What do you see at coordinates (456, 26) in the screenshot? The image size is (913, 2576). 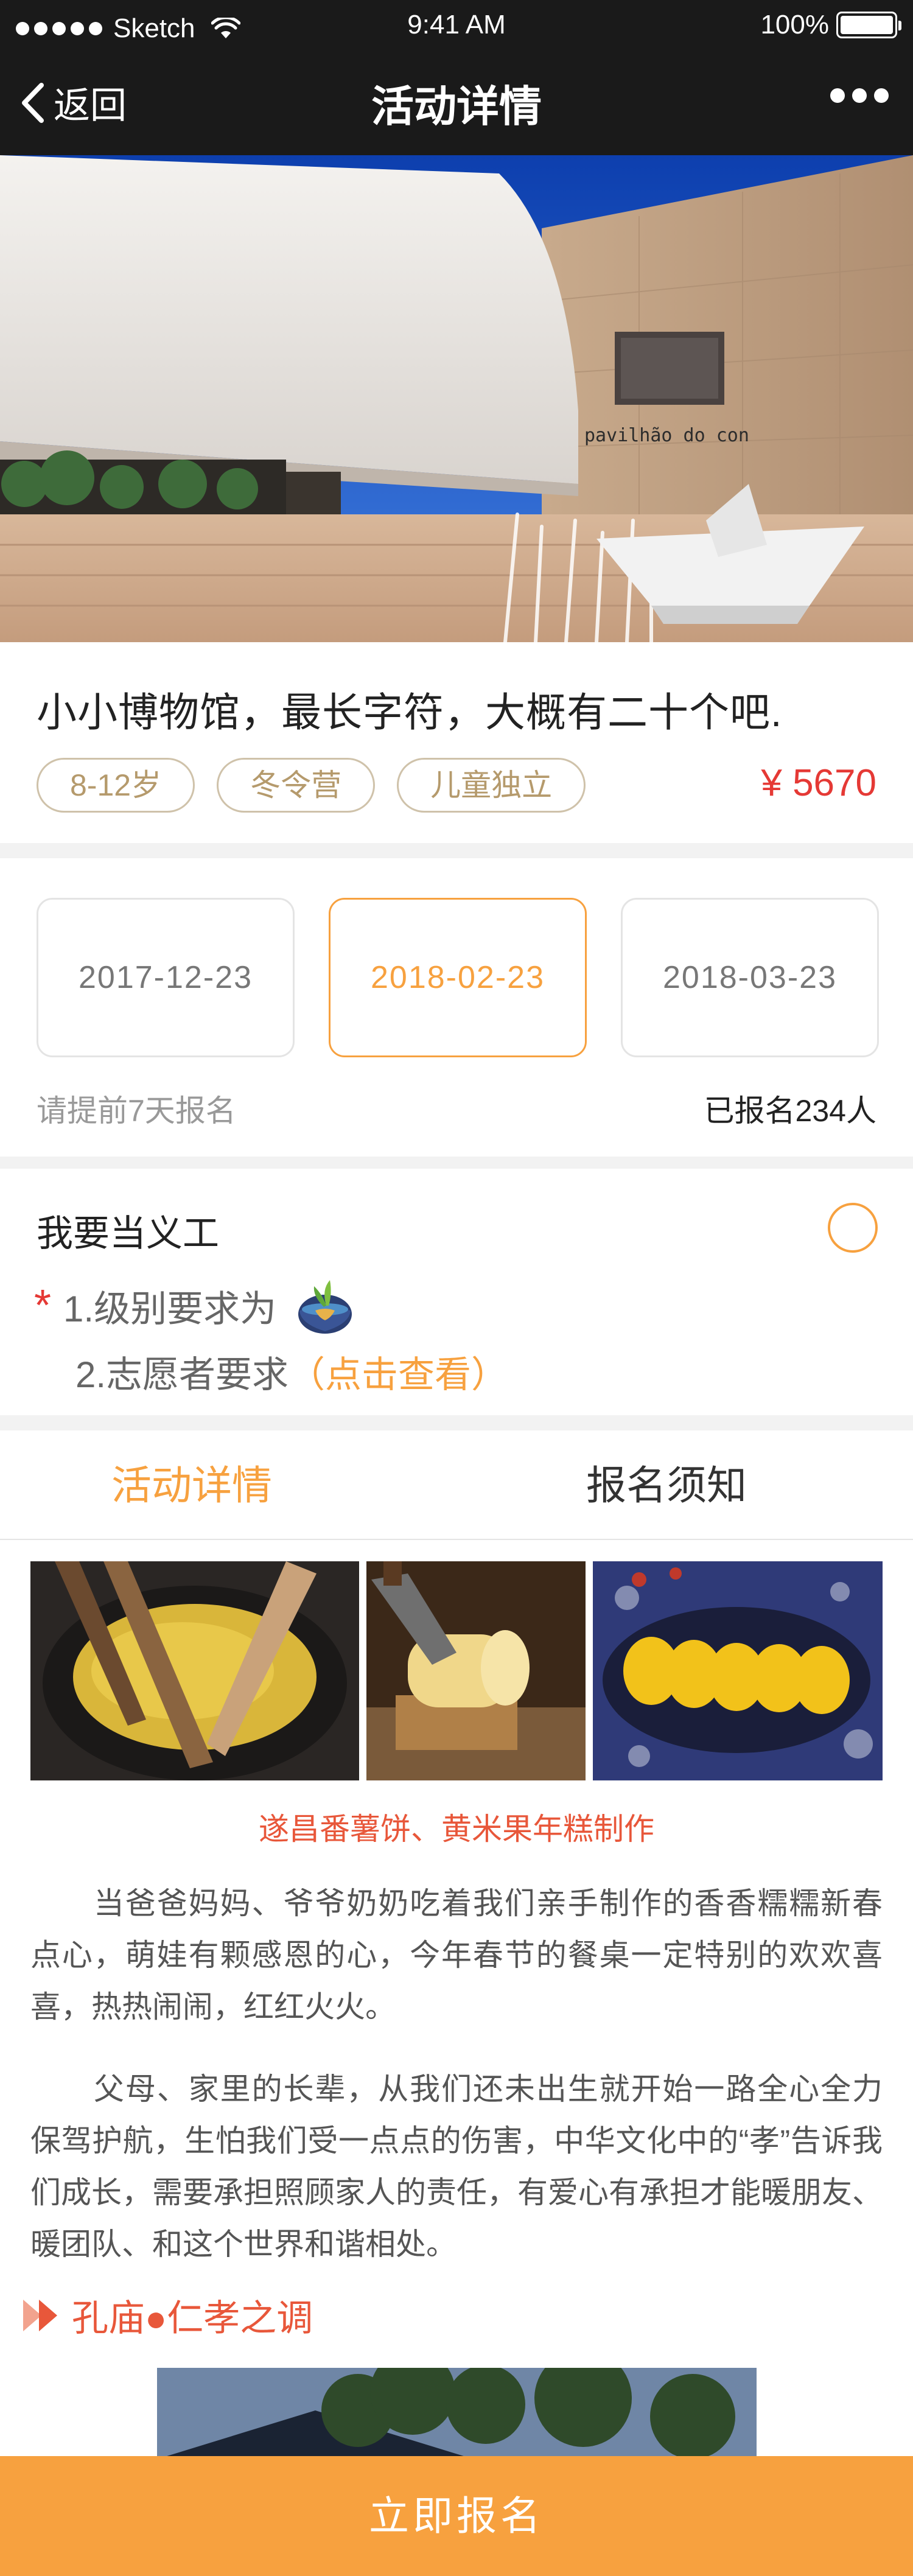 I see `status-bar: Sketch 9:41 AM 100%` at bounding box center [456, 26].